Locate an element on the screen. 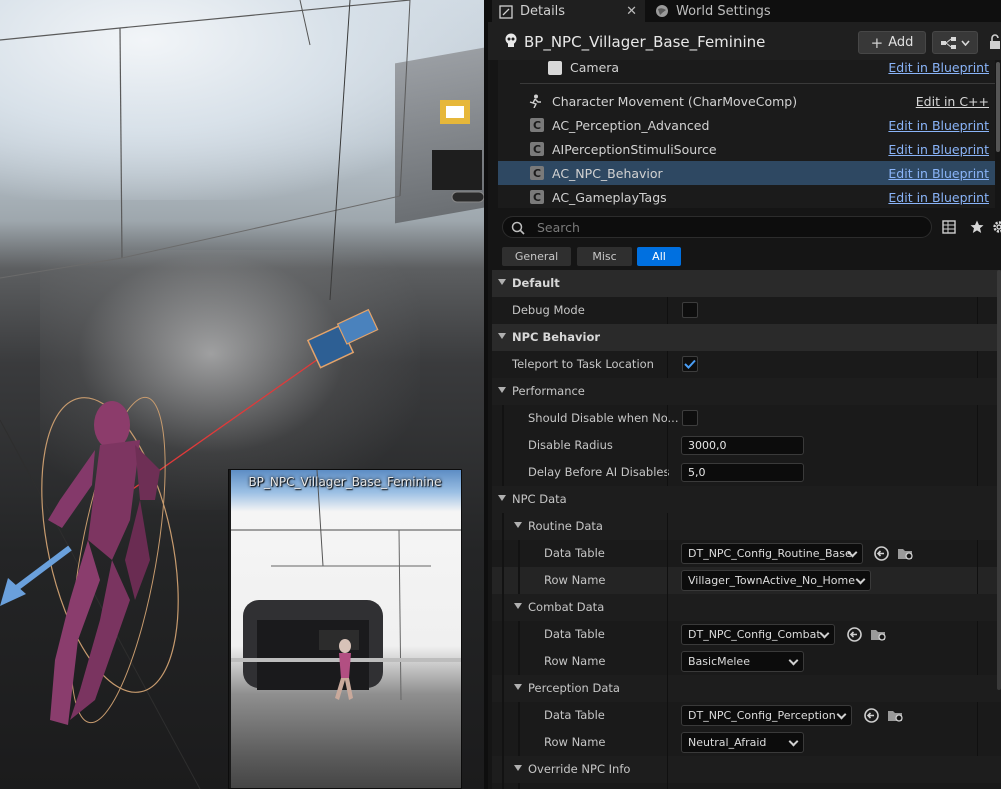  camera-preview-title: BP_NPC_Villager_Base_Feminine is located at coordinates (345, 482).